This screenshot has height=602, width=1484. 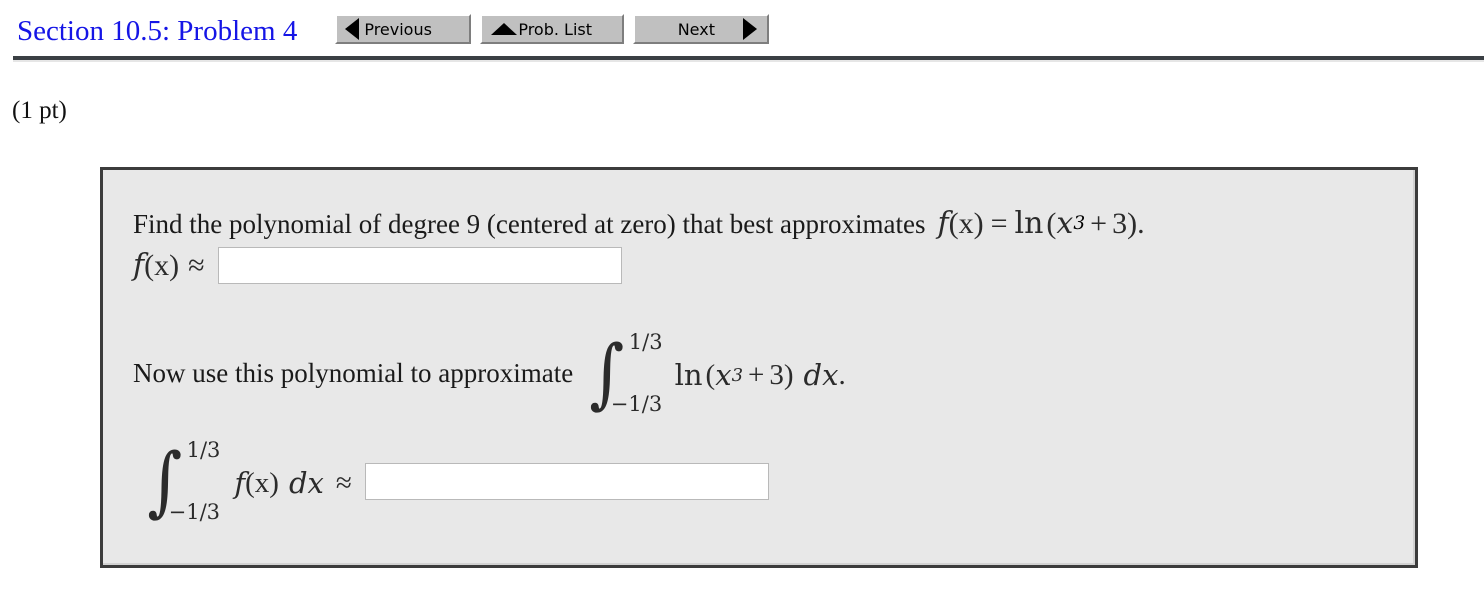 What do you see at coordinates (352, 29) in the screenshot?
I see `triangle-left-icon` at bounding box center [352, 29].